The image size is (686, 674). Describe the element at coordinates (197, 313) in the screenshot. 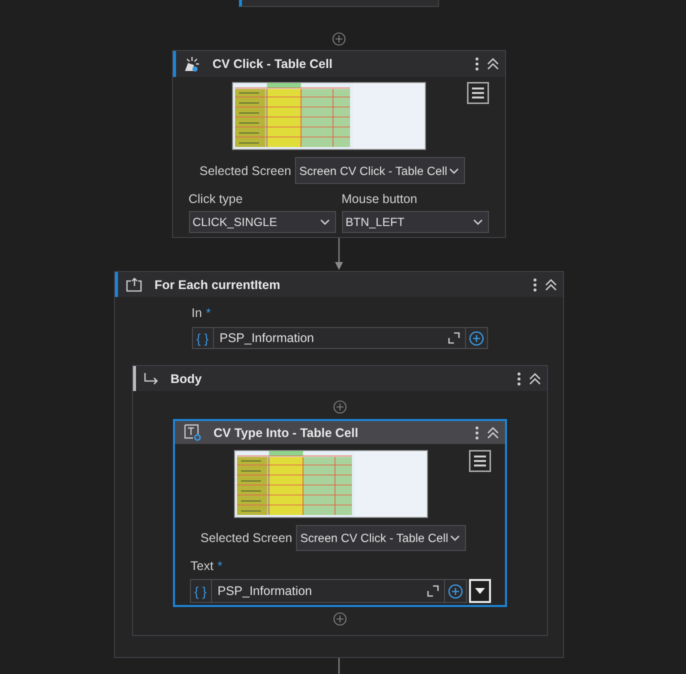

I see `field-label: In` at that location.